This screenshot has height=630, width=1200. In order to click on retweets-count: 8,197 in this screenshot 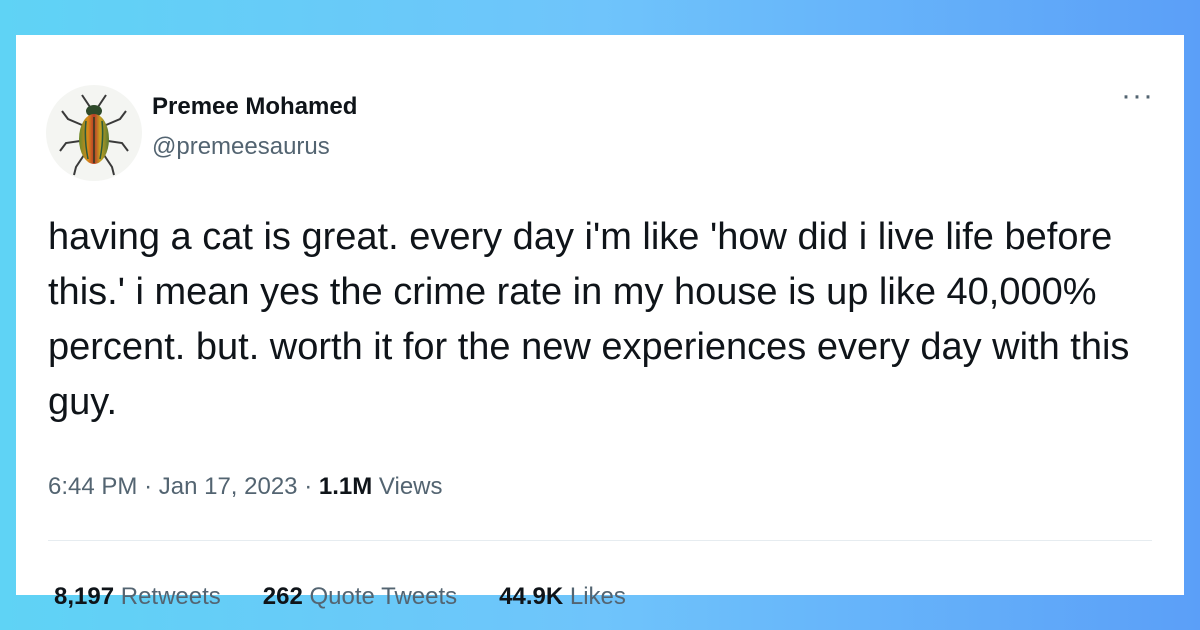, I will do `click(84, 596)`.